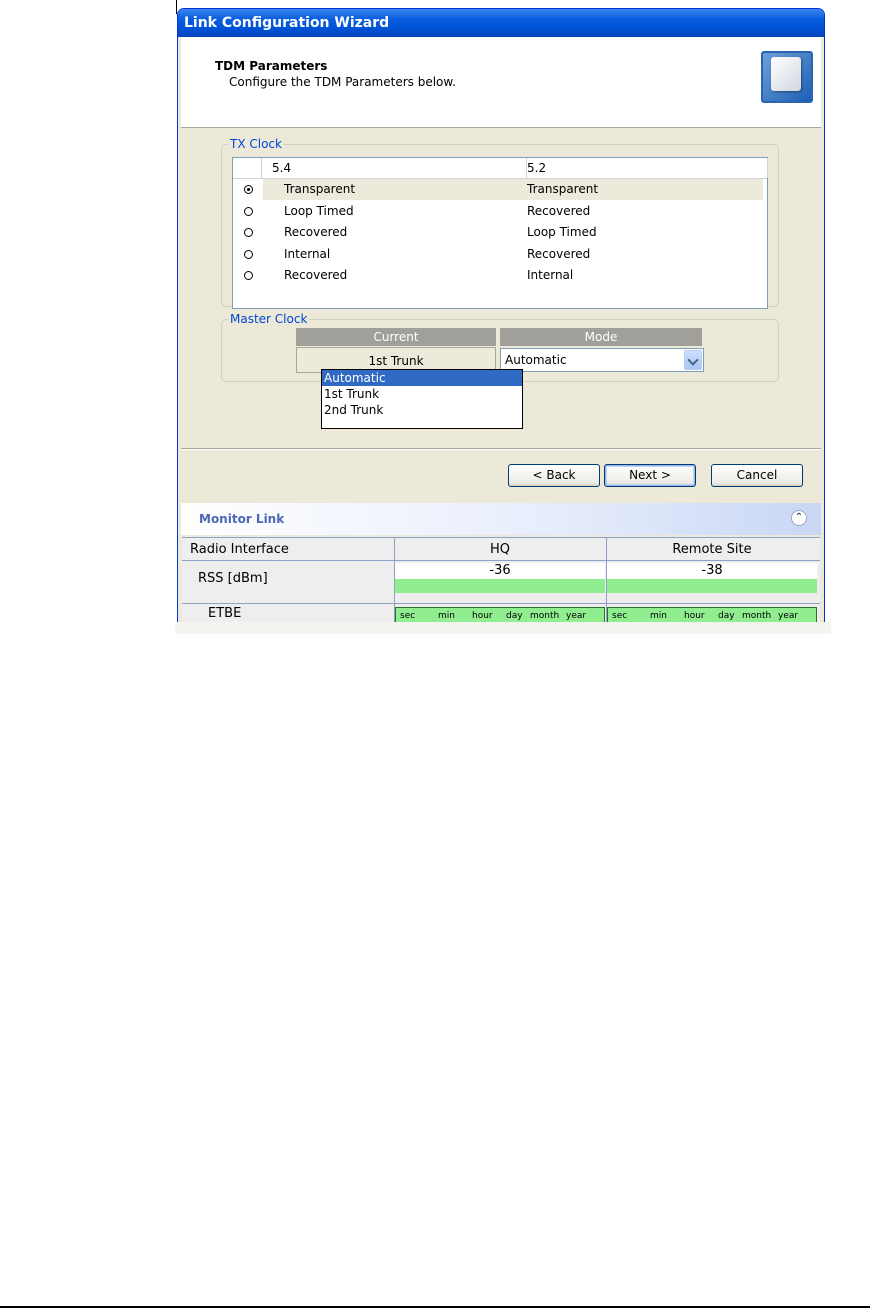  I want to click on etbe-label: ETBE, so click(225, 613).